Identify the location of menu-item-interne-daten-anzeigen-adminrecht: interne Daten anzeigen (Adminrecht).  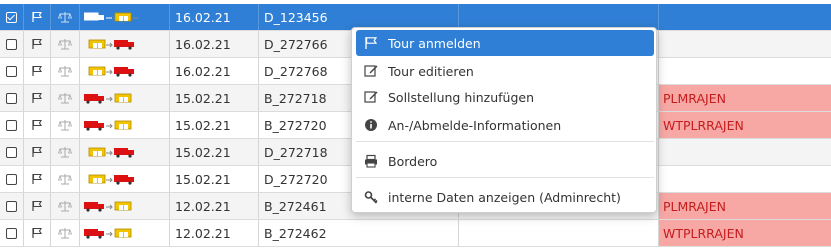
(505, 197).